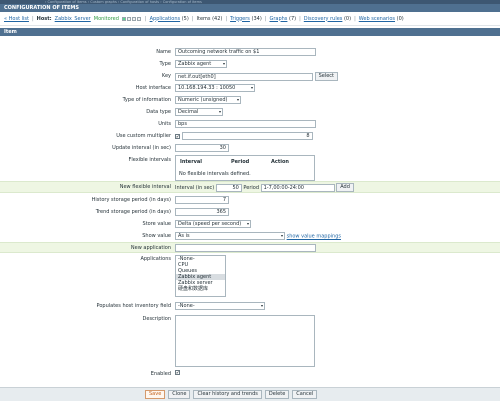 The width and height of the screenshot is (500, 401). I want to click on host-interface-row: Host interface 10.168.194.33 : 10050 ▾, so click(250, 88).